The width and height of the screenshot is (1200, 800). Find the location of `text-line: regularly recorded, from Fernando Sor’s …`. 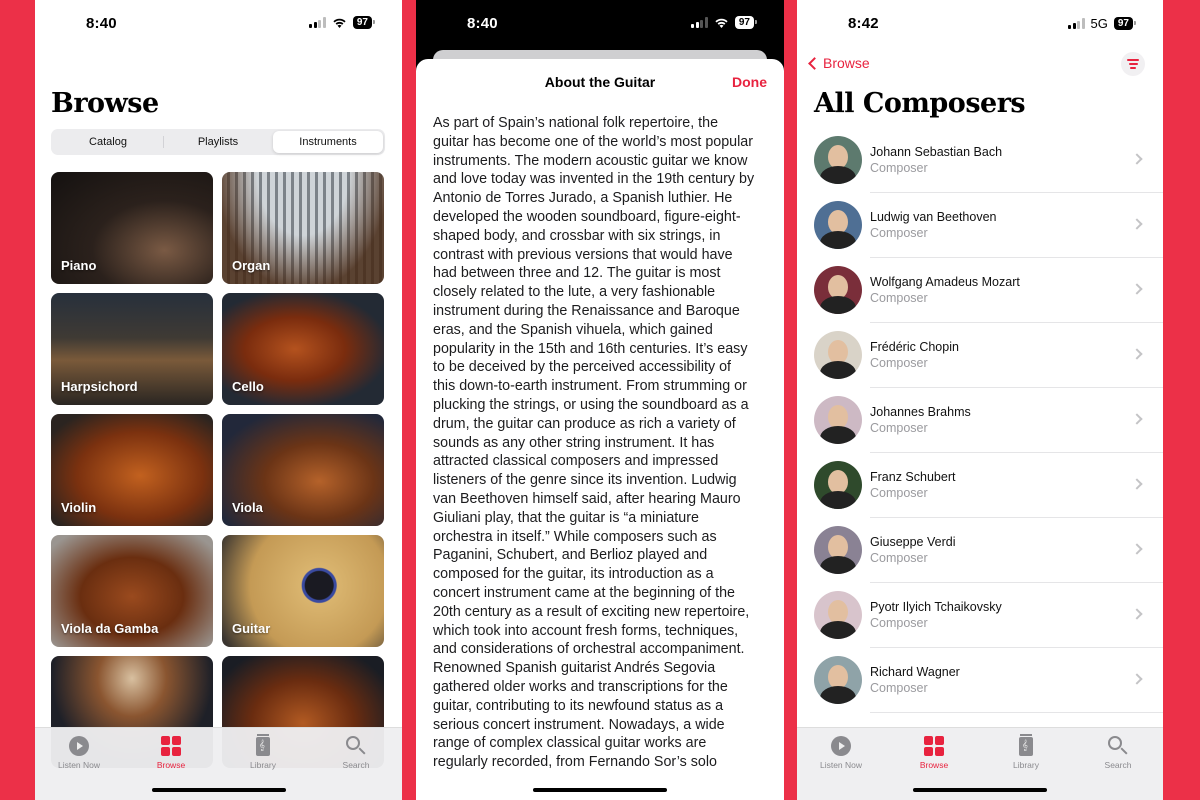

text-line: regularly recorded, from Fernando Sor’s … is located at coordinates (575, 762).